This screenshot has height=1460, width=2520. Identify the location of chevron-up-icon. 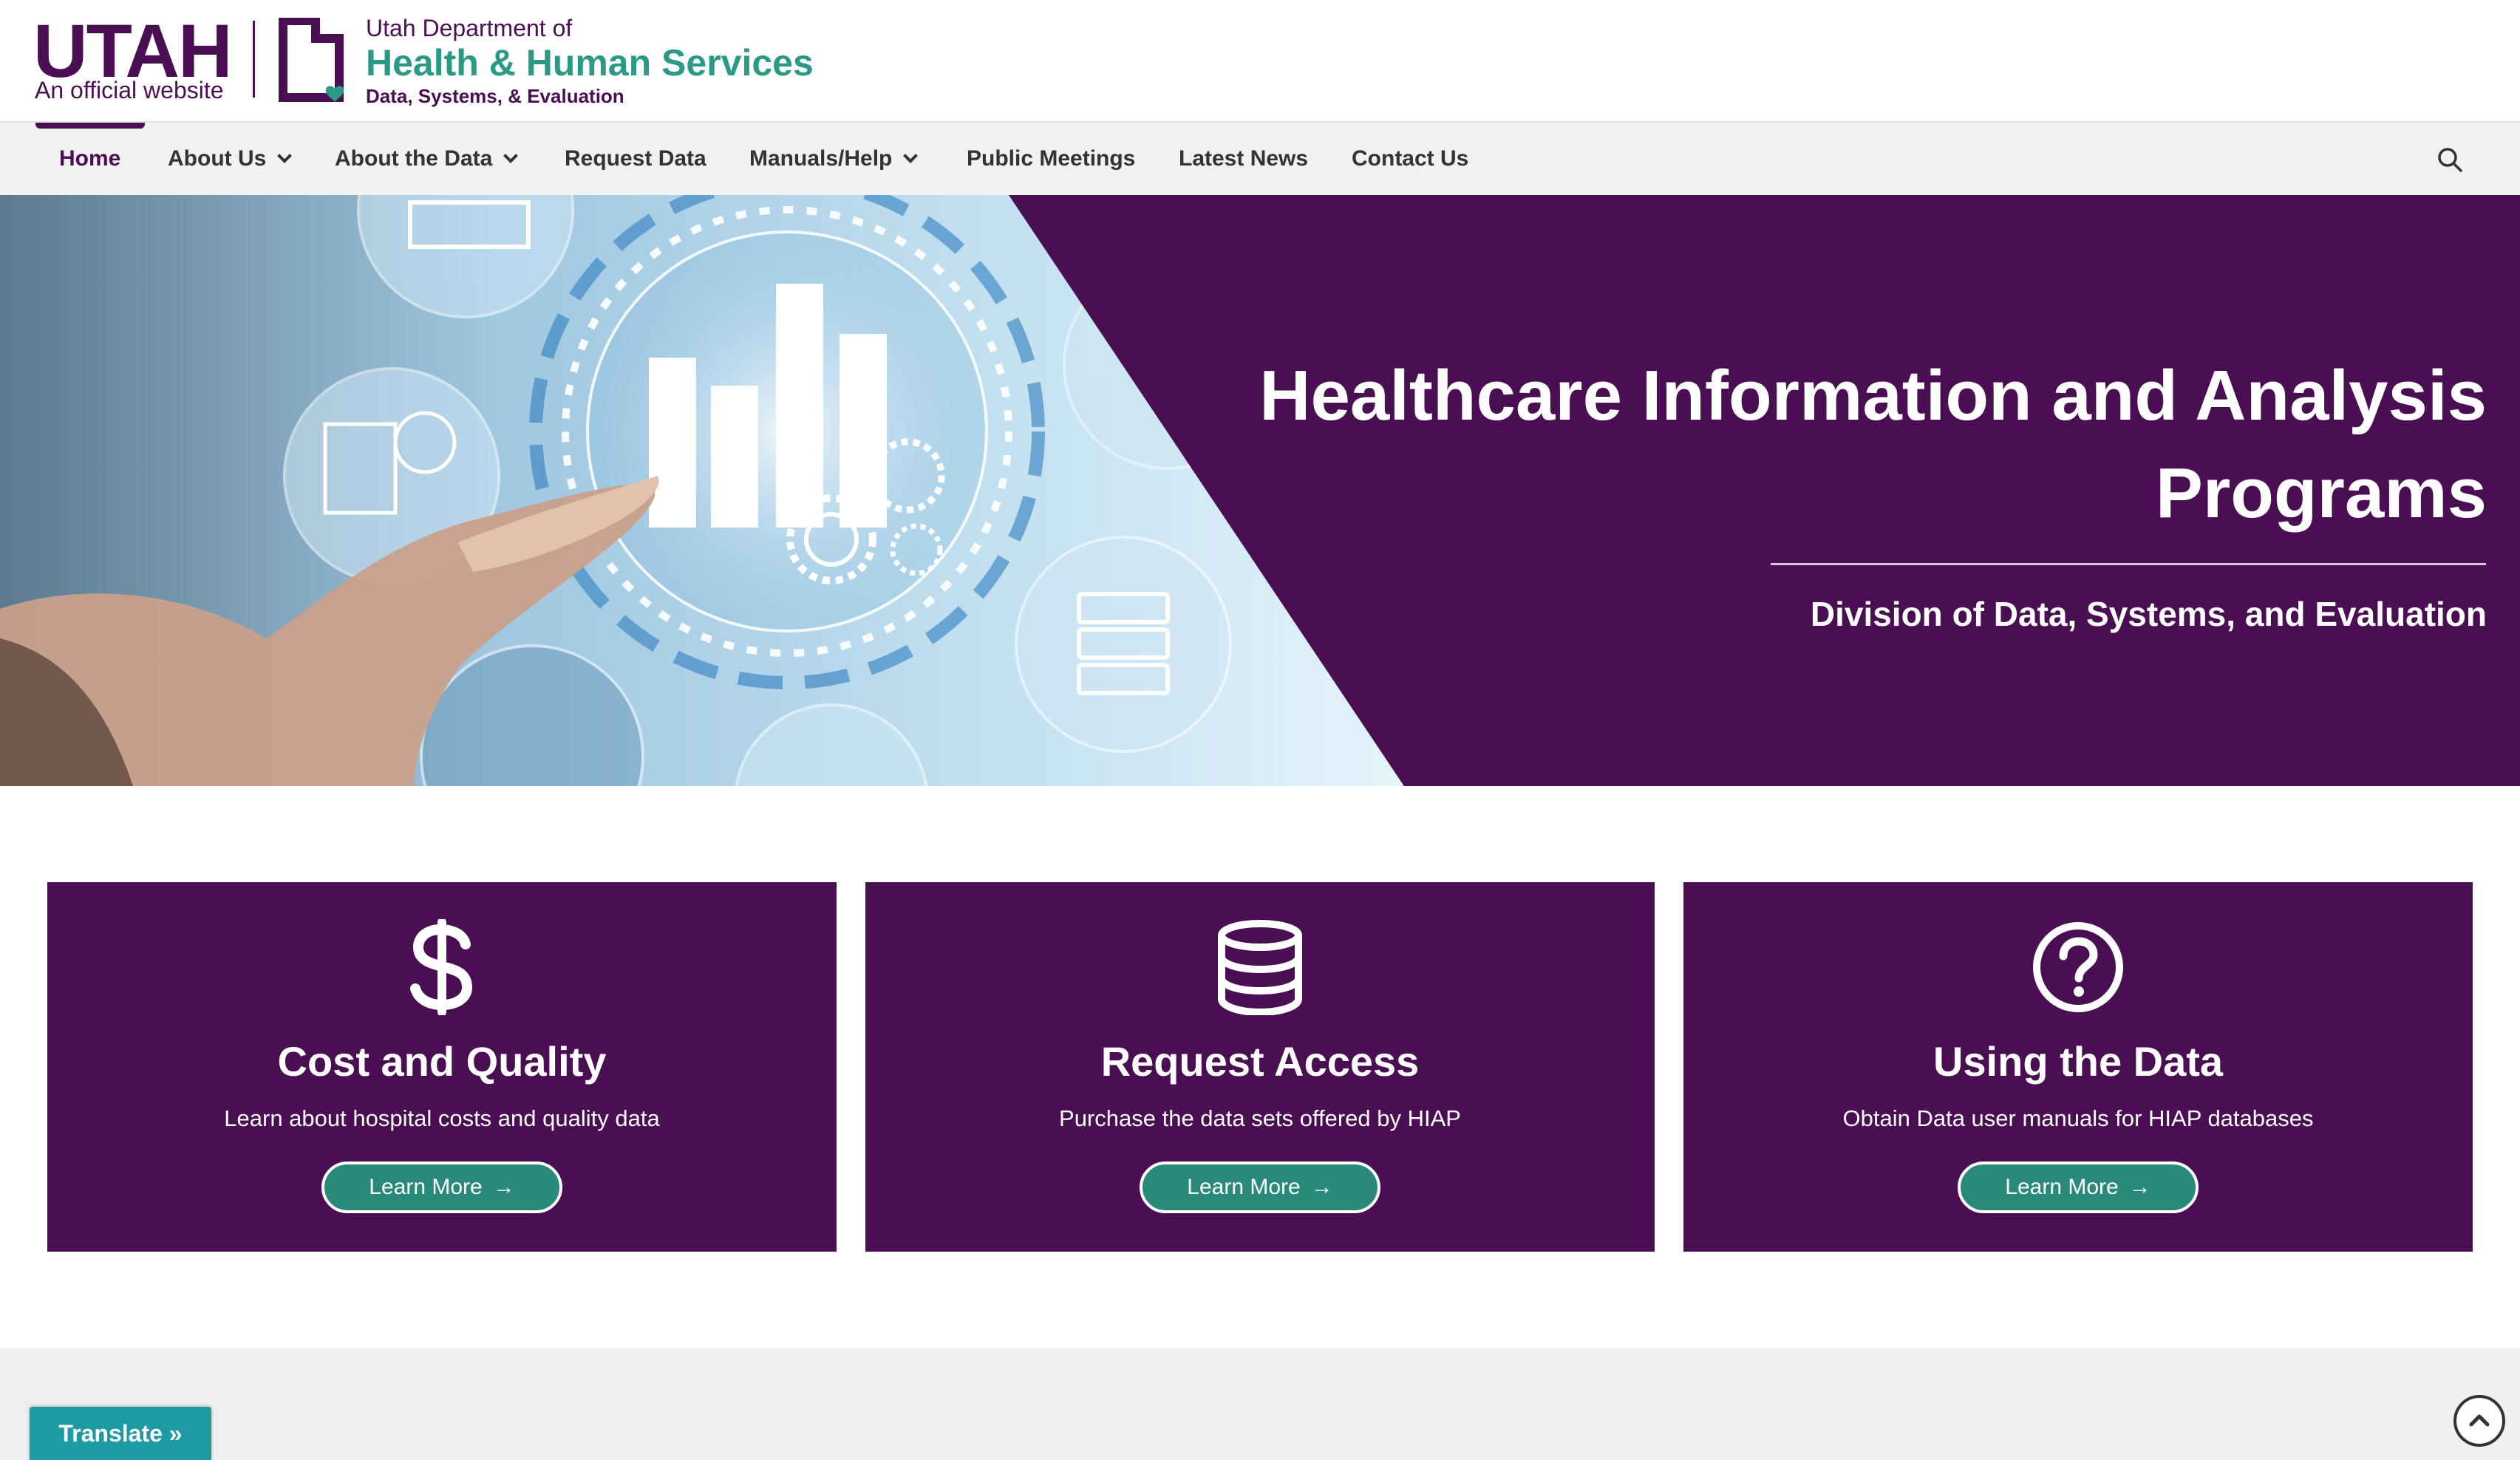
(2480, 1420).